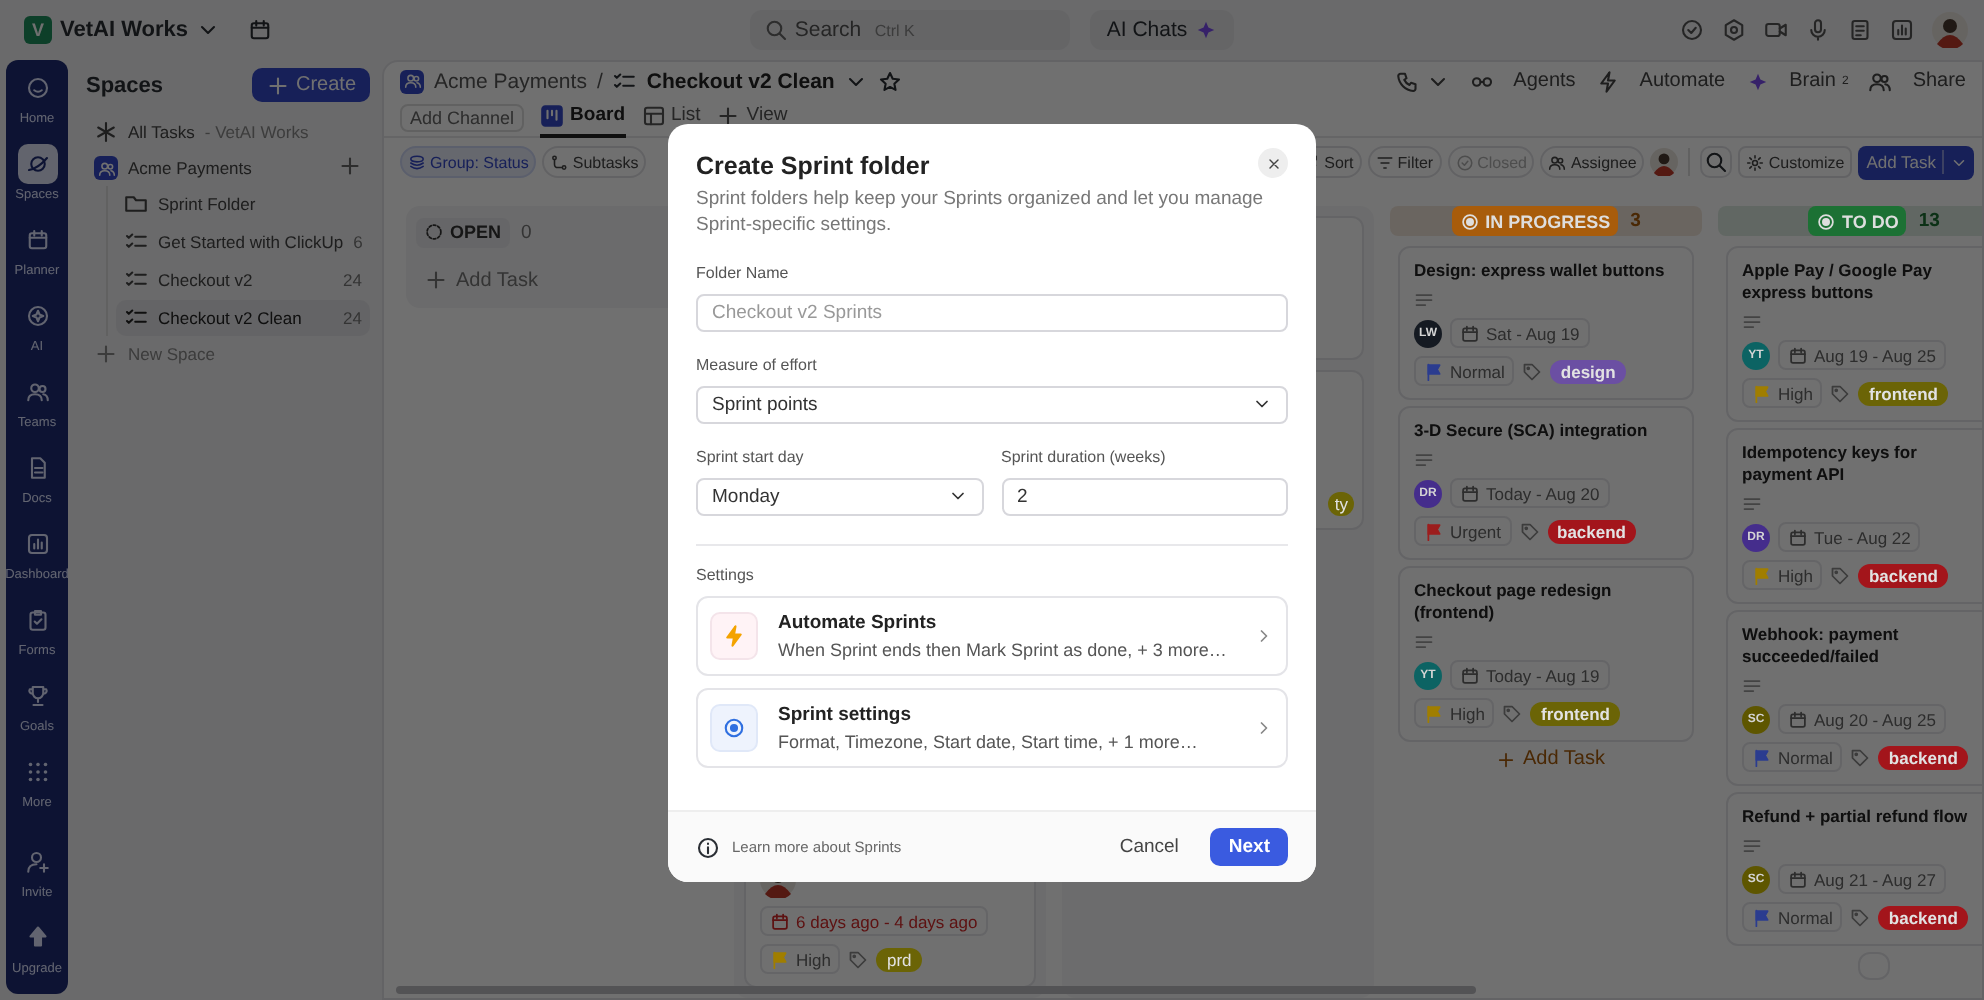 This screenshot has height=1000, width=1984. What do you see at coordinates (190, 168) in the screenshot?
I see `sidebar-item: Acme Payments` at bounding box center [190, 168].